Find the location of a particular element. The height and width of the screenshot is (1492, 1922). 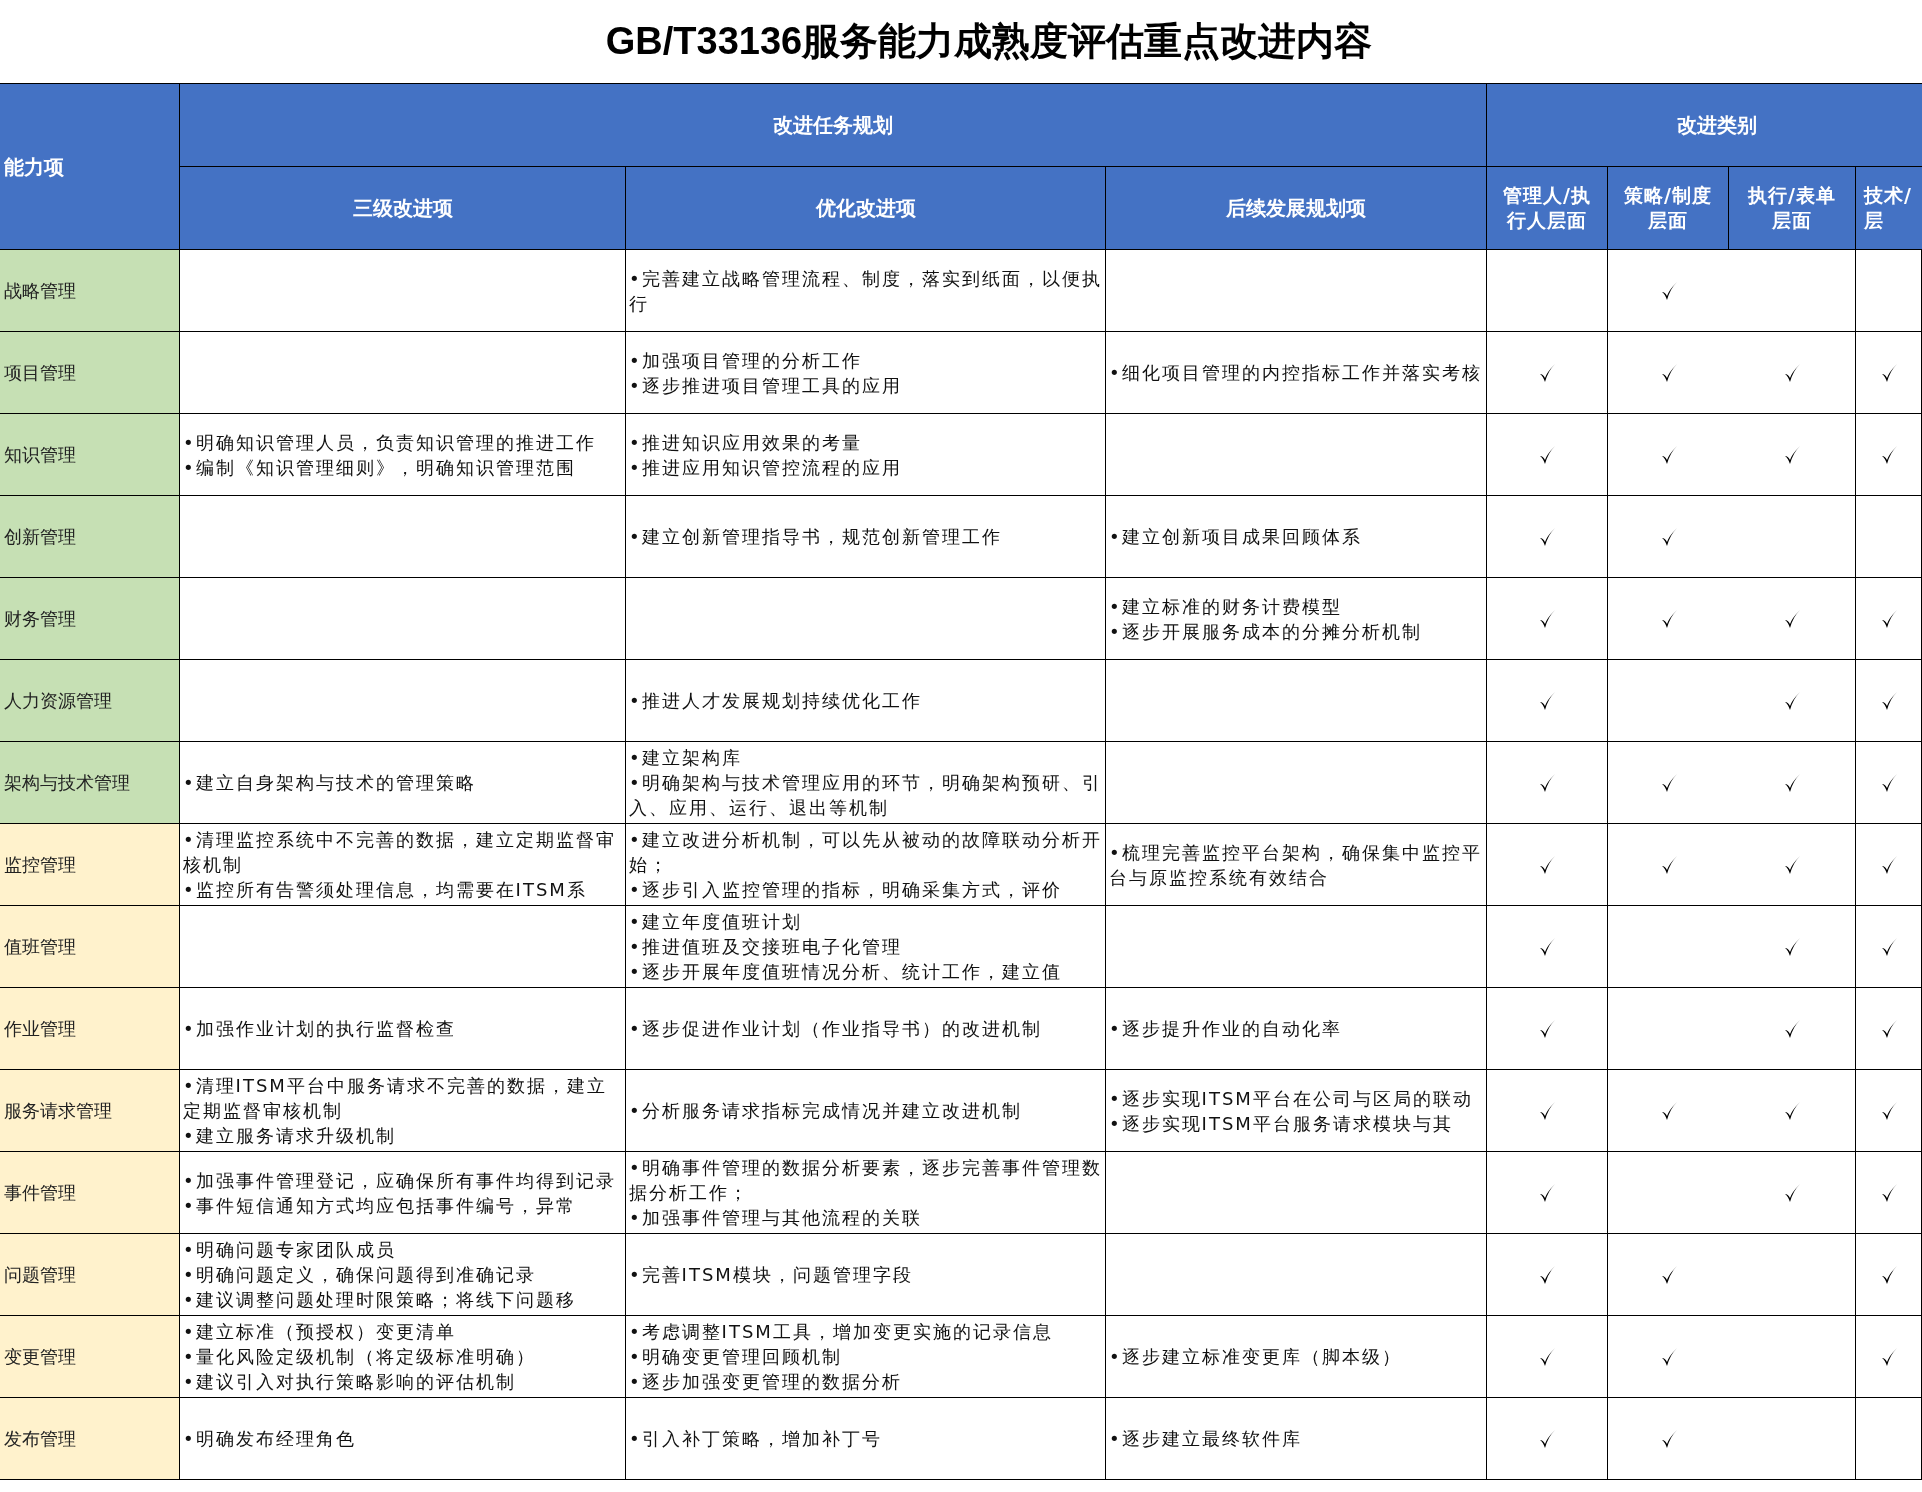

list-item: •明确事件管理的数据分析要素，逐步完善事件管理数据分析工作； is located at coordinates (865, 1180).